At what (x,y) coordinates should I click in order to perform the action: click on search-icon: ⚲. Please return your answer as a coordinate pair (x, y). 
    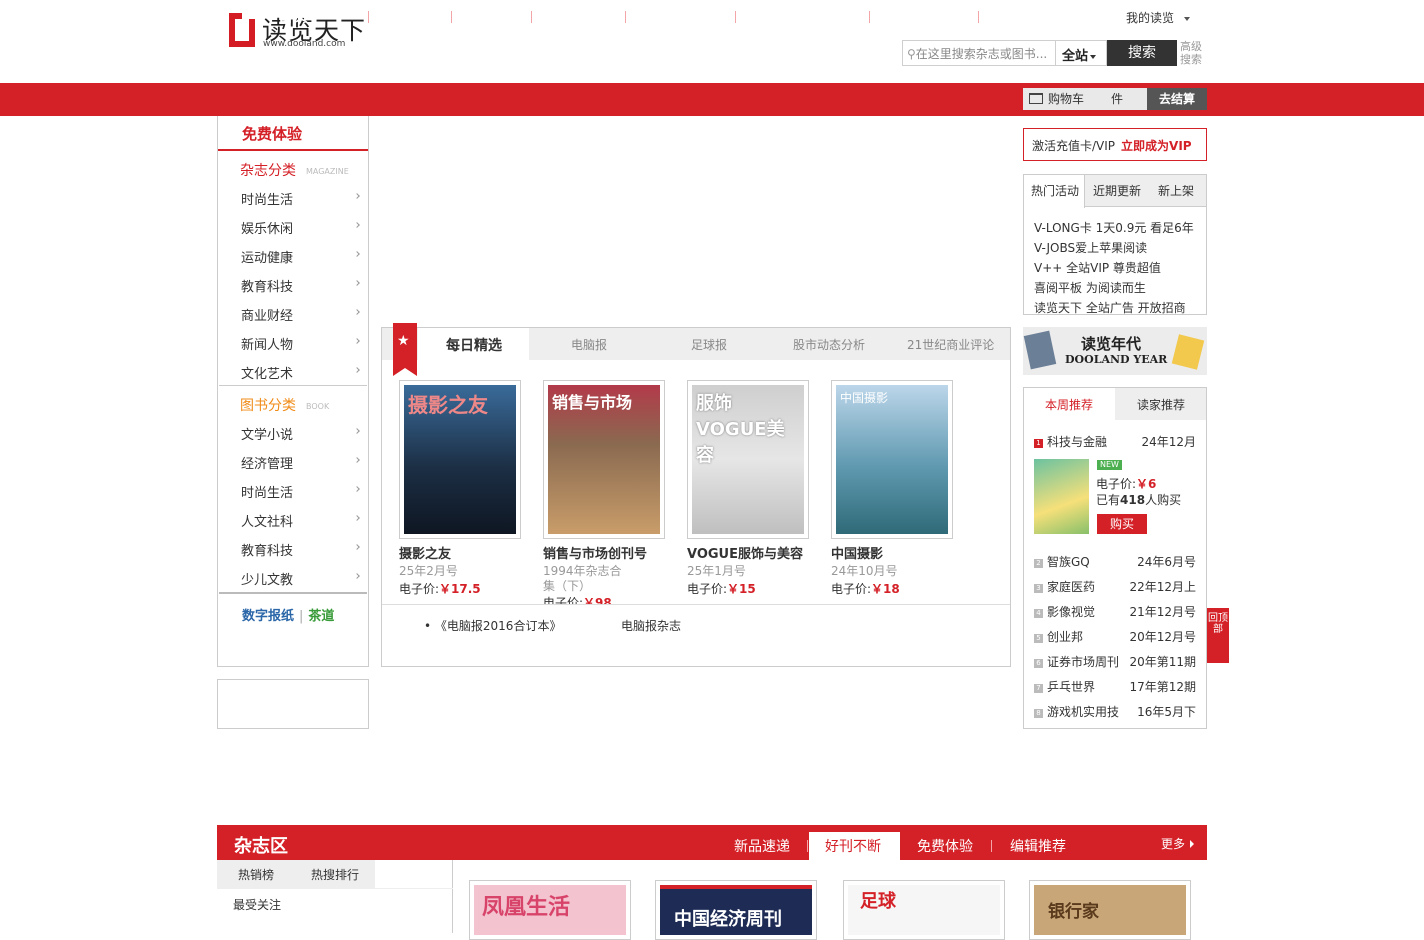
    Looking at the image, I should click on (911, 54).